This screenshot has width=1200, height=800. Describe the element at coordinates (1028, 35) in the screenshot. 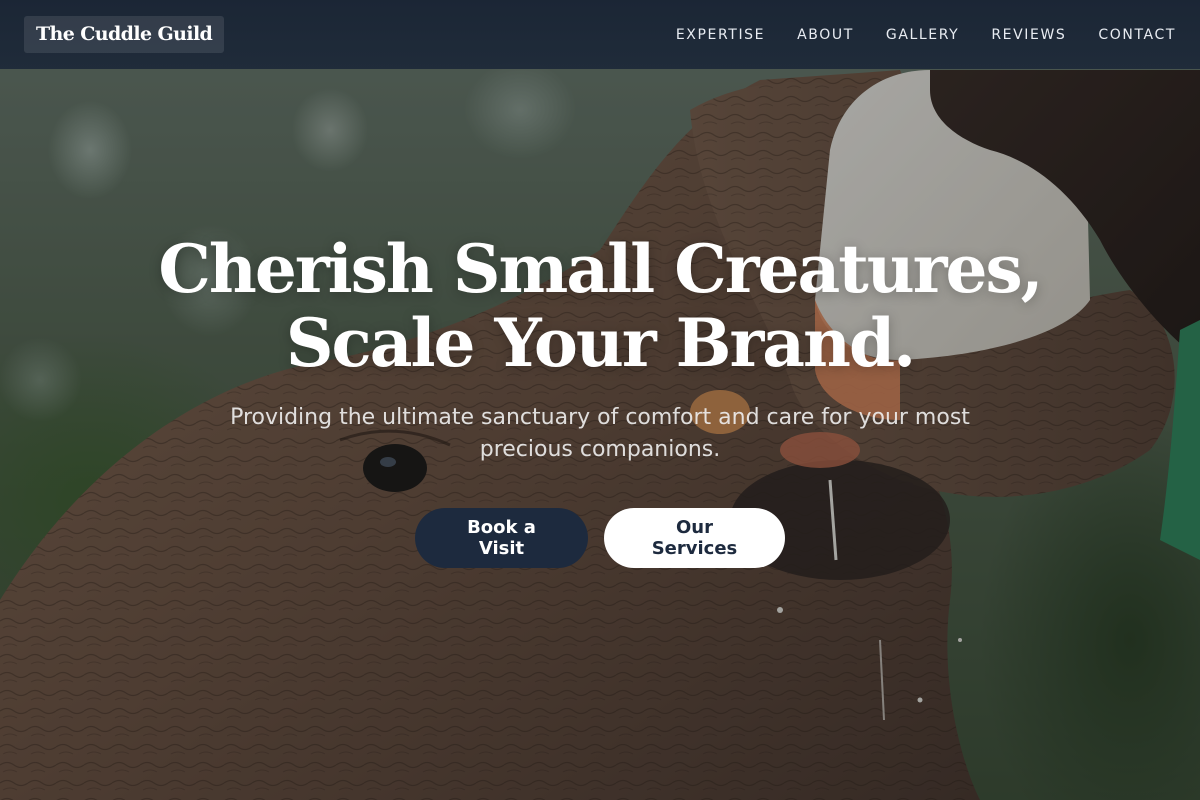

I see `nav-link-reviews: REVIEWS` at that location.